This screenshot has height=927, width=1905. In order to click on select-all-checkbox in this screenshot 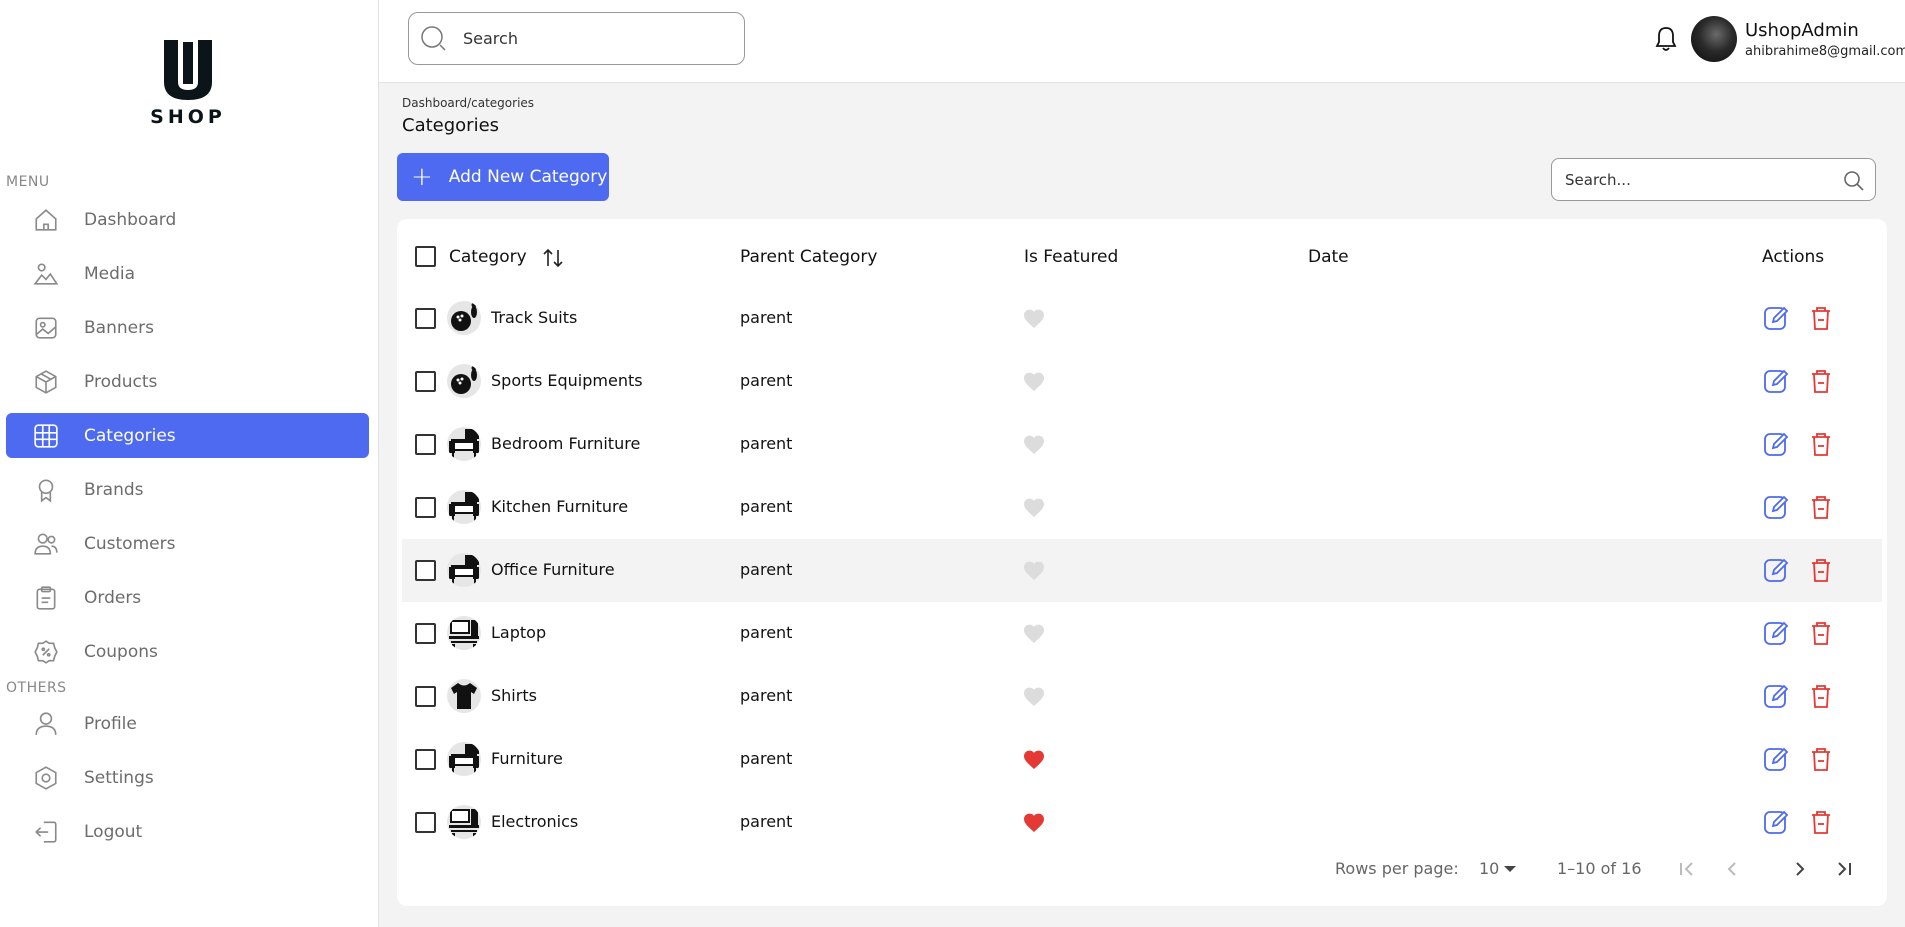, I will do `click(425, 256)`.